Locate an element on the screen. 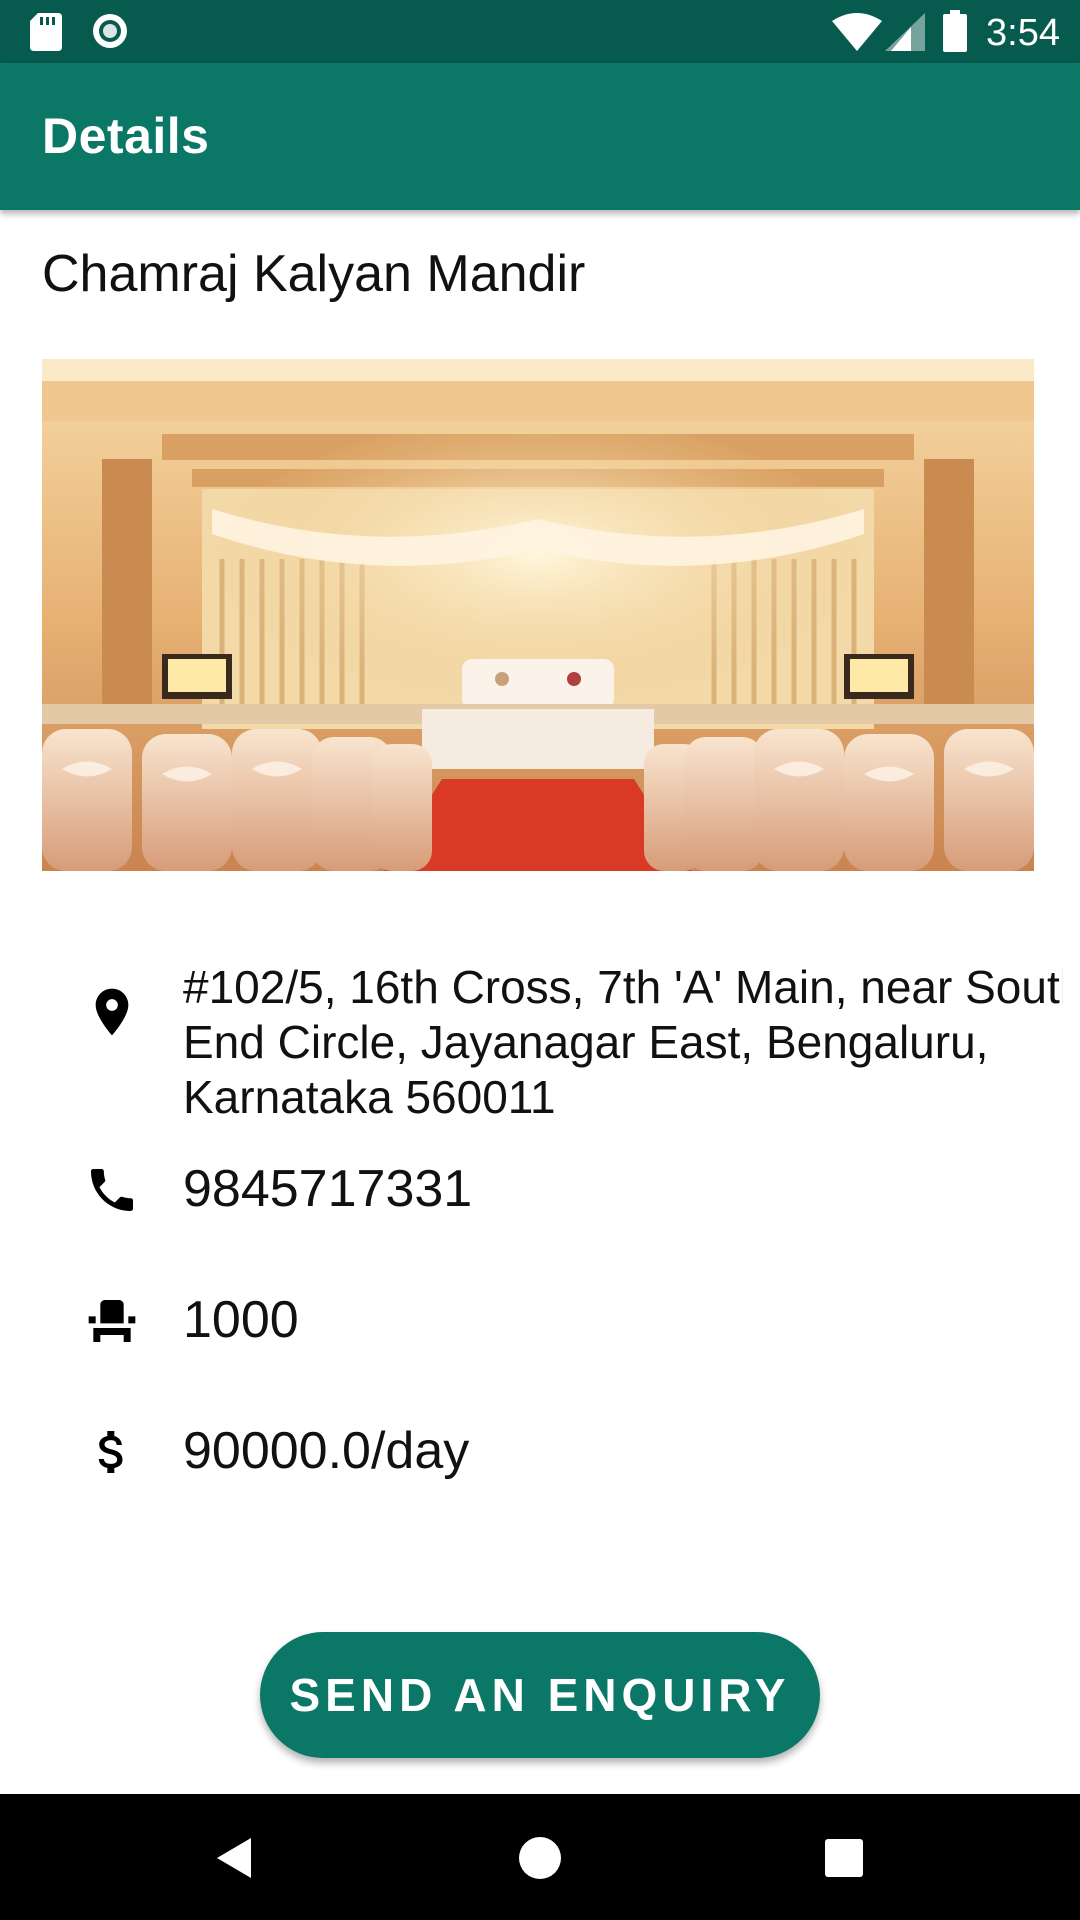 The width and height of the screenshot is (1080, 1920). dollar-icon is located at coordinates (110, 1452).